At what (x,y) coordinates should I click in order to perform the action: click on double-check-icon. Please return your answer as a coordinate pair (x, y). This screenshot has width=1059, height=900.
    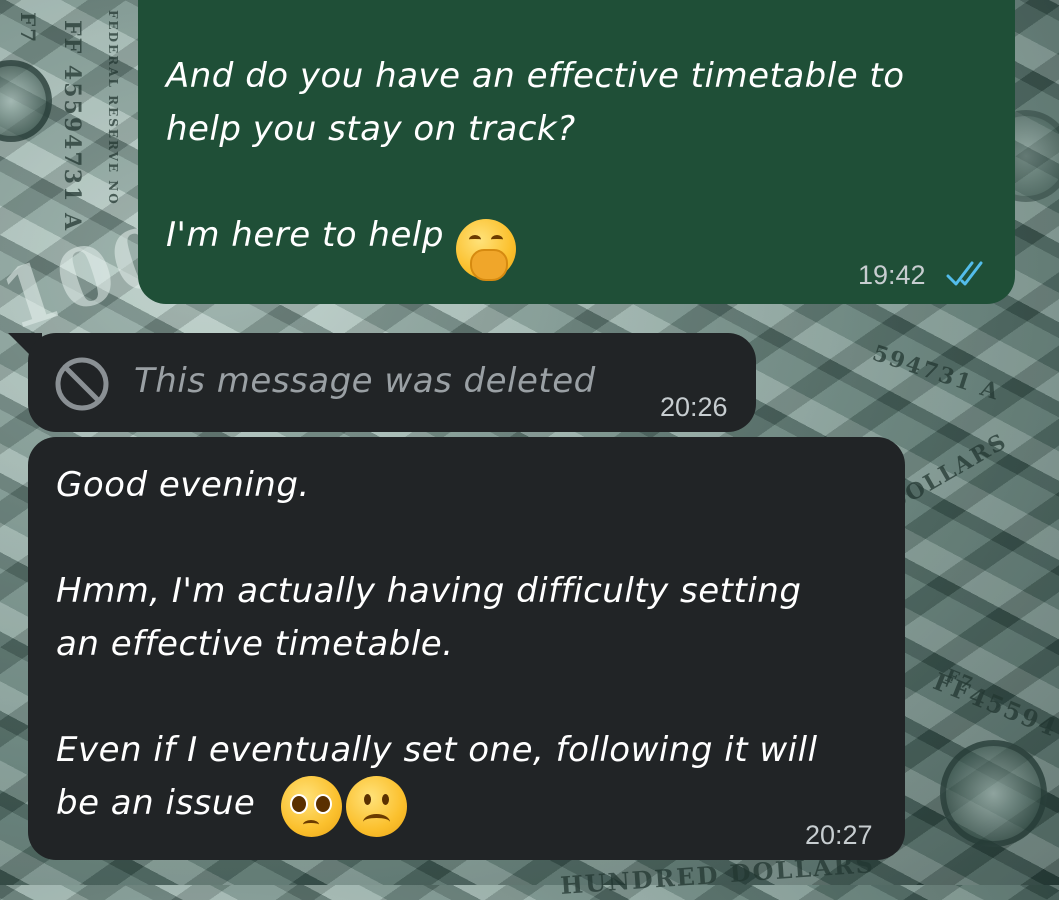
    Looking at the image, I should click on (964, 273).